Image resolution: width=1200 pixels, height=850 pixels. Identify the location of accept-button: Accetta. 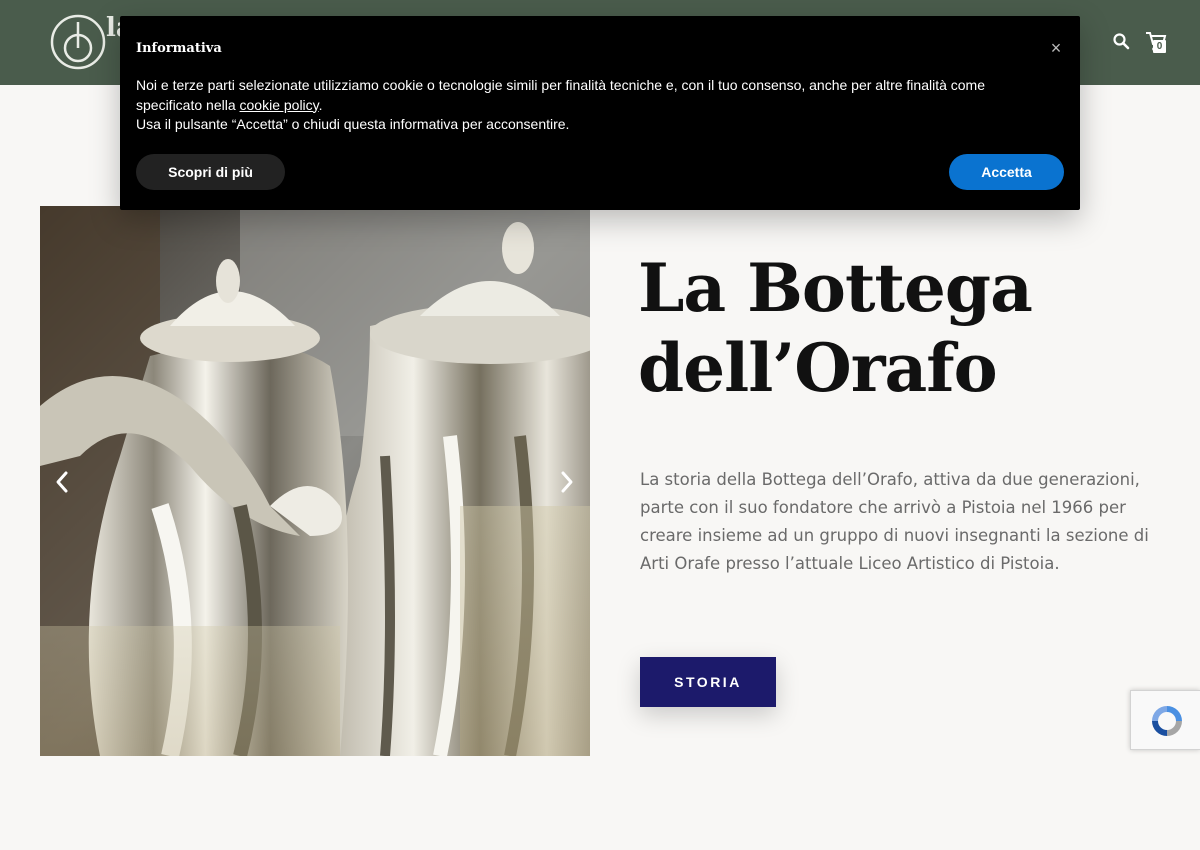
(1006, 172).